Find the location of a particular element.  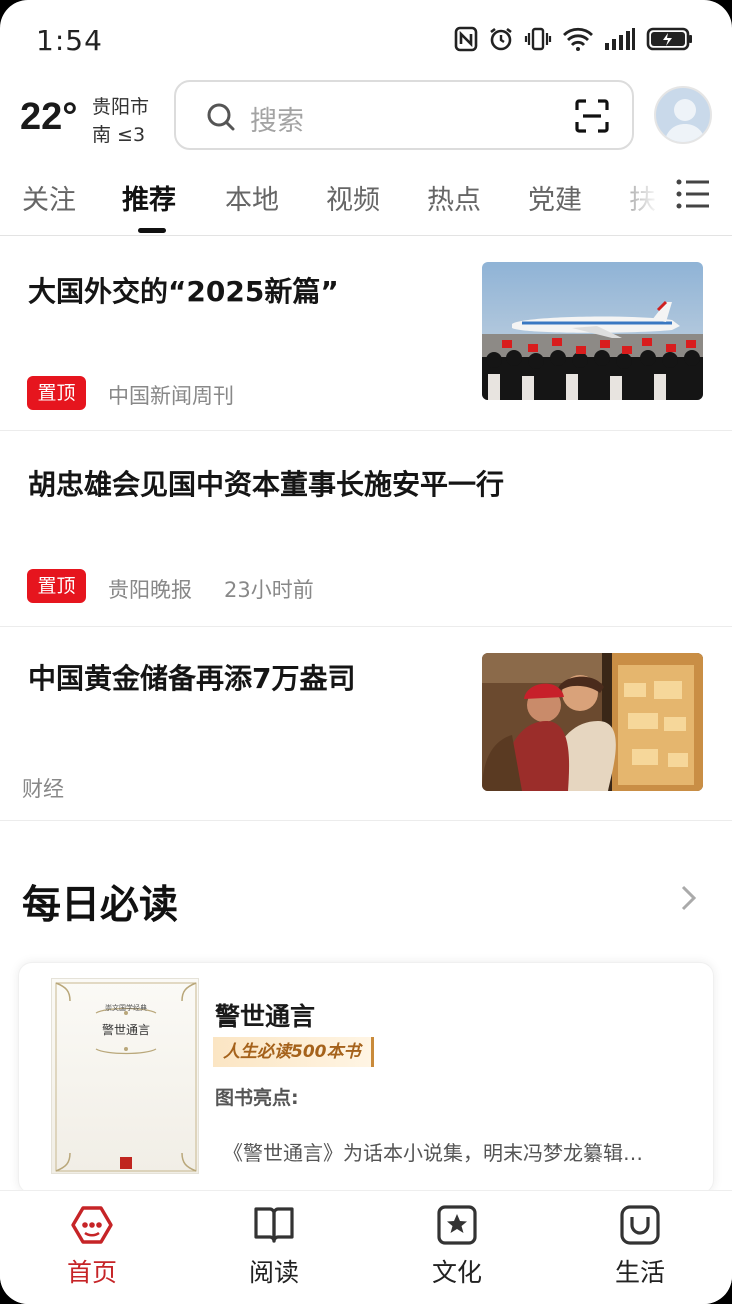

book-tag: 人生必读500本书 is located at coordinates (293, 1052).